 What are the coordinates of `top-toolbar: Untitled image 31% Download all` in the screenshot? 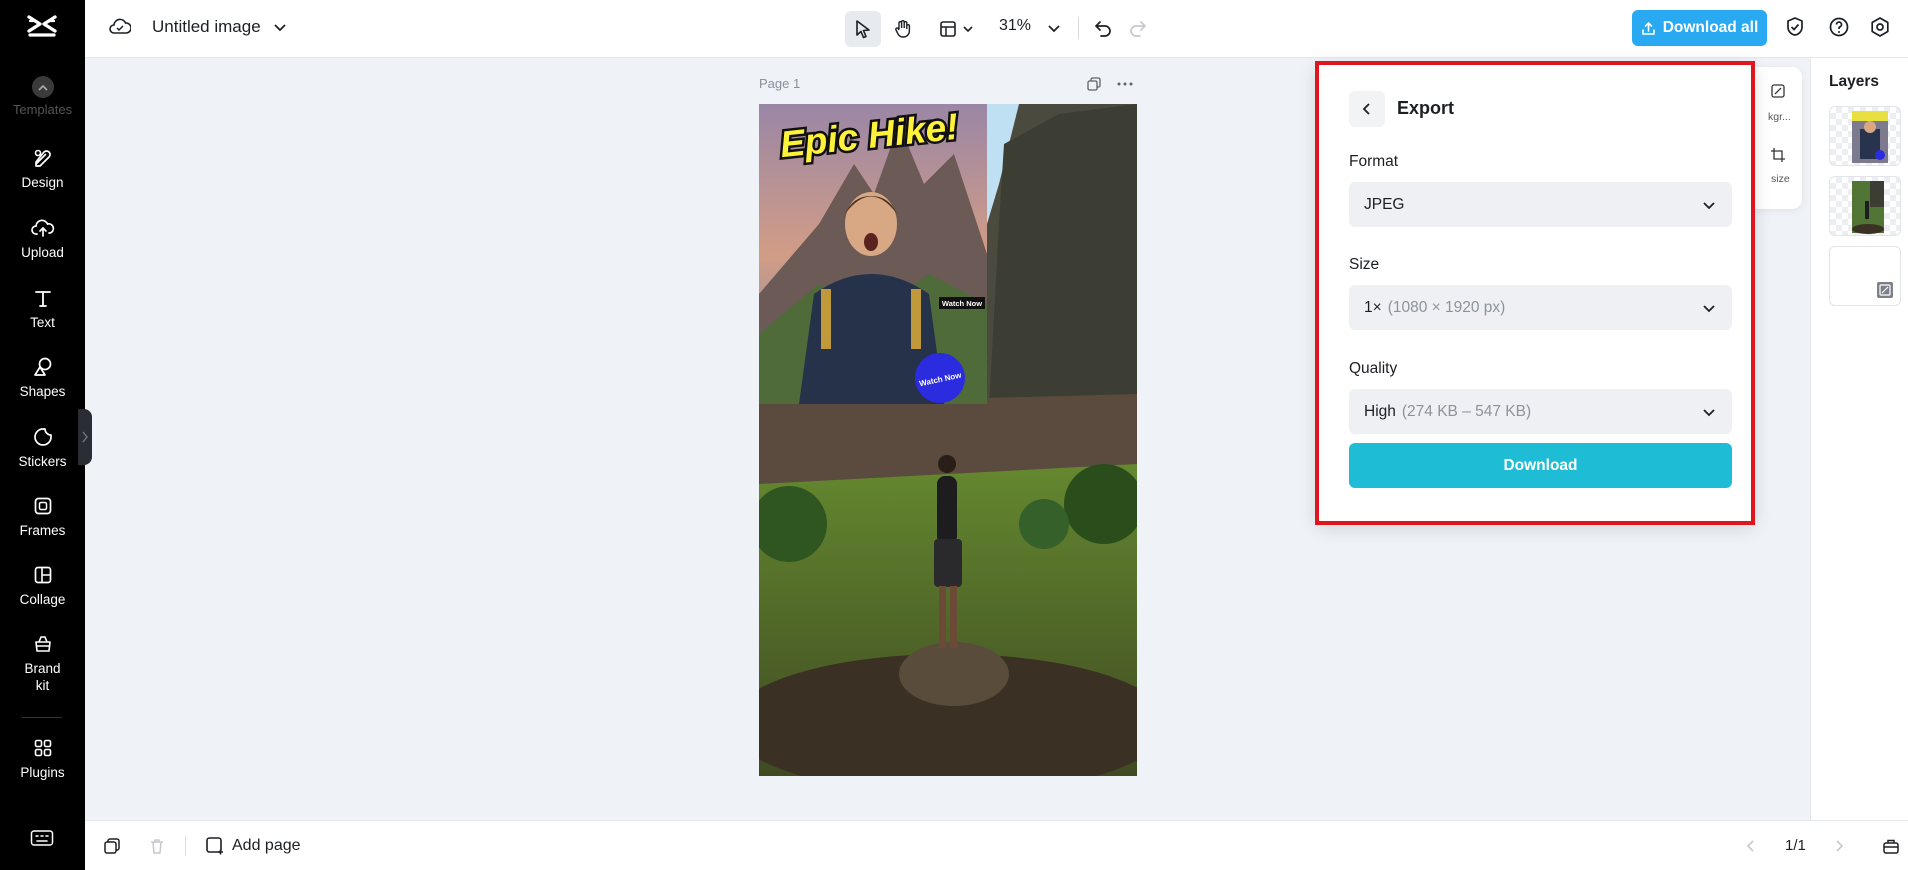 It's located at (996, 29).